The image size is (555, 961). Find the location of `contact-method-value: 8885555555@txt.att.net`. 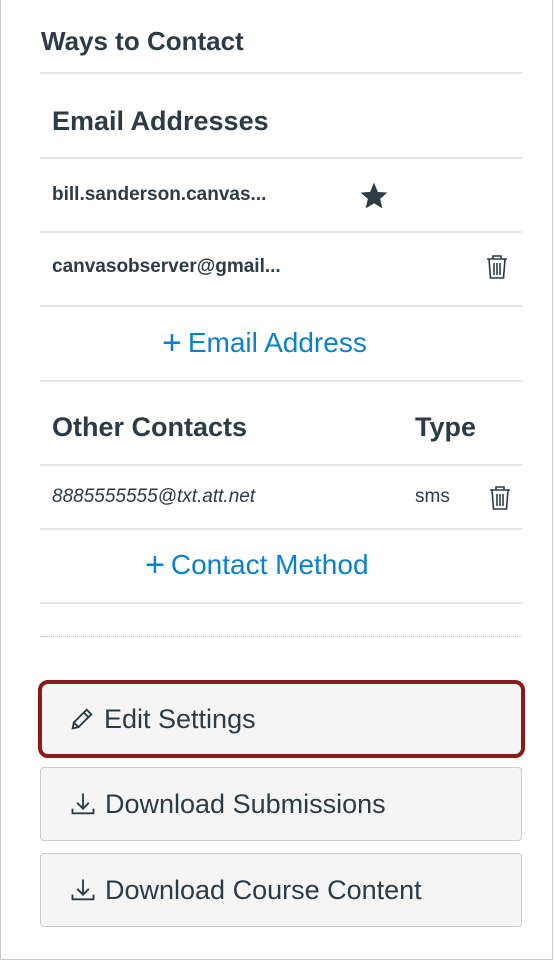

contact-method-value: 8885555555@txt.att.net is located at coordinates (153, 497).